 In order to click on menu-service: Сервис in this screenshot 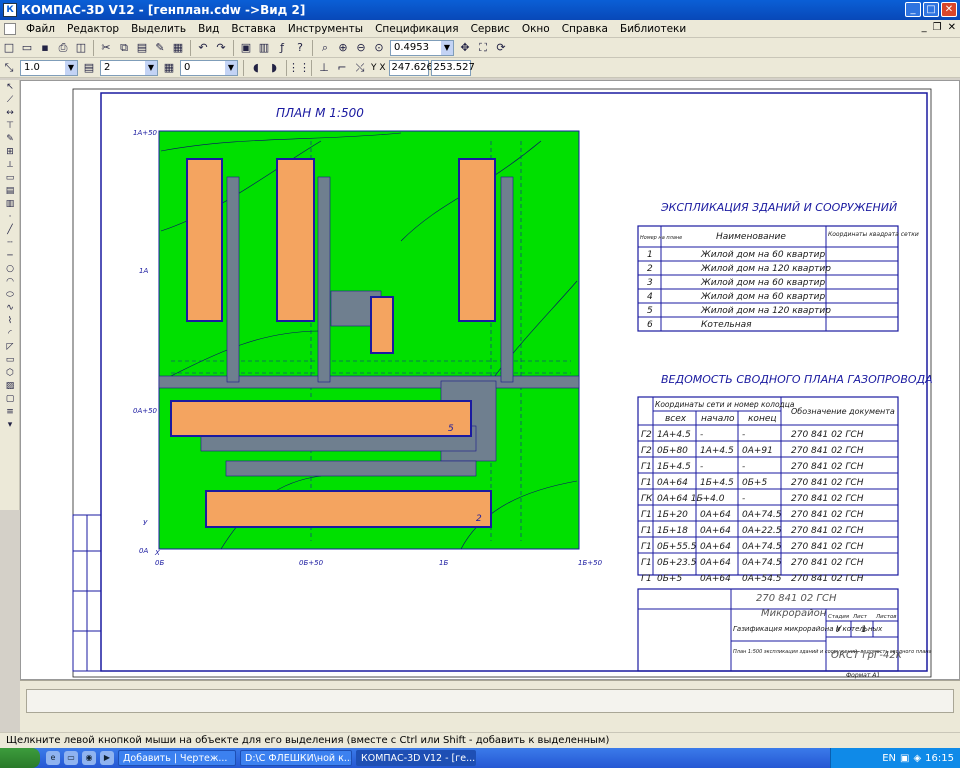, I will do `click(490, 29)`.